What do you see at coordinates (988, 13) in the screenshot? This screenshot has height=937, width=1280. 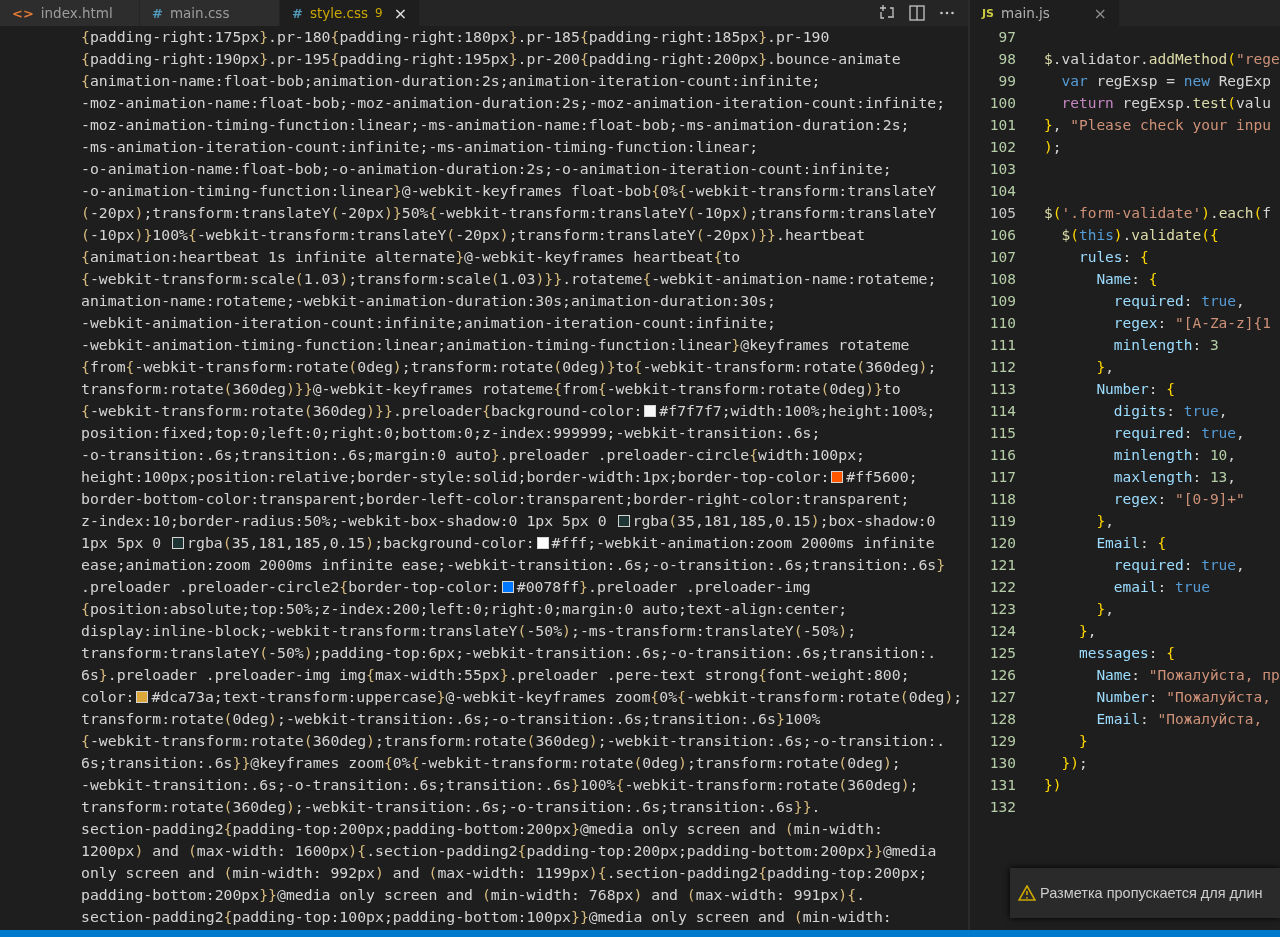 I see `file-type-icon: JS` at bounding box center [988, 13].